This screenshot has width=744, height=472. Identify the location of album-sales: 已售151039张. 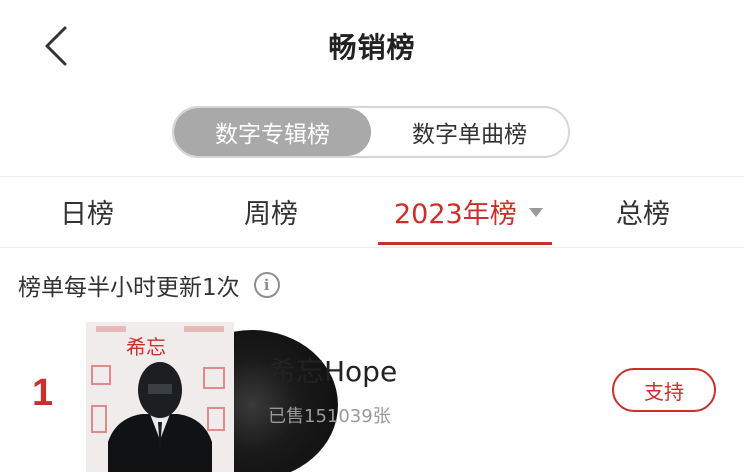
(329, 416).